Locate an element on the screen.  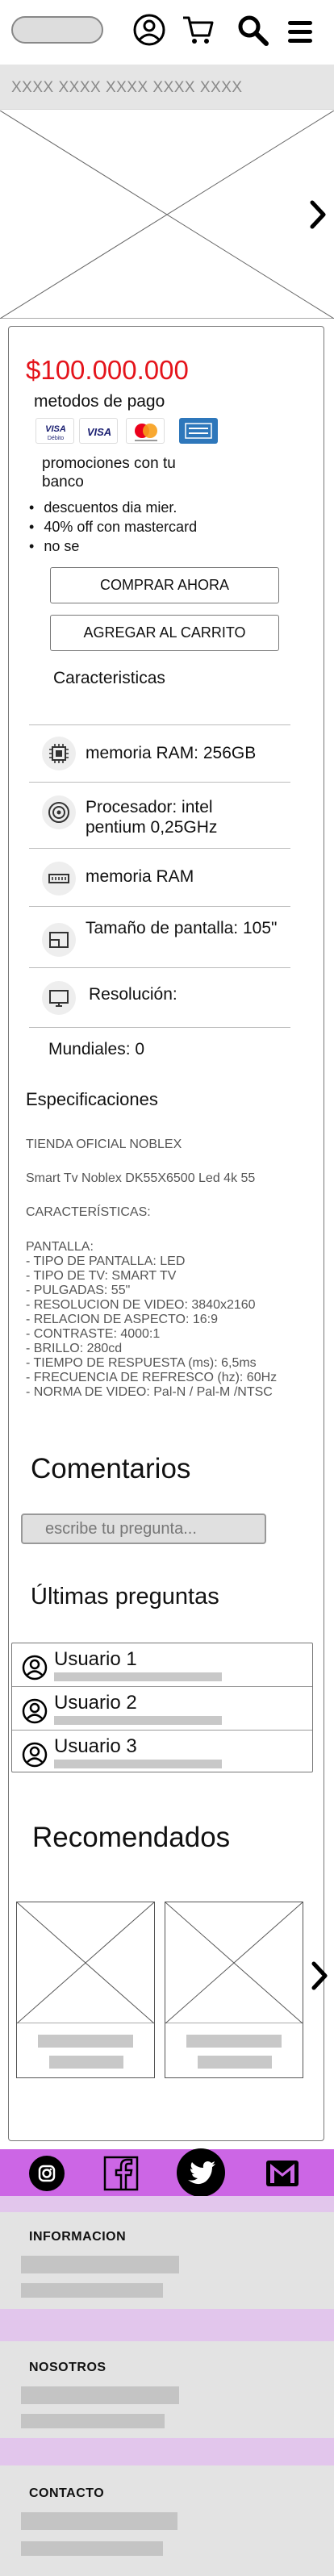
amex-icon is located at coordinates (198, 431).